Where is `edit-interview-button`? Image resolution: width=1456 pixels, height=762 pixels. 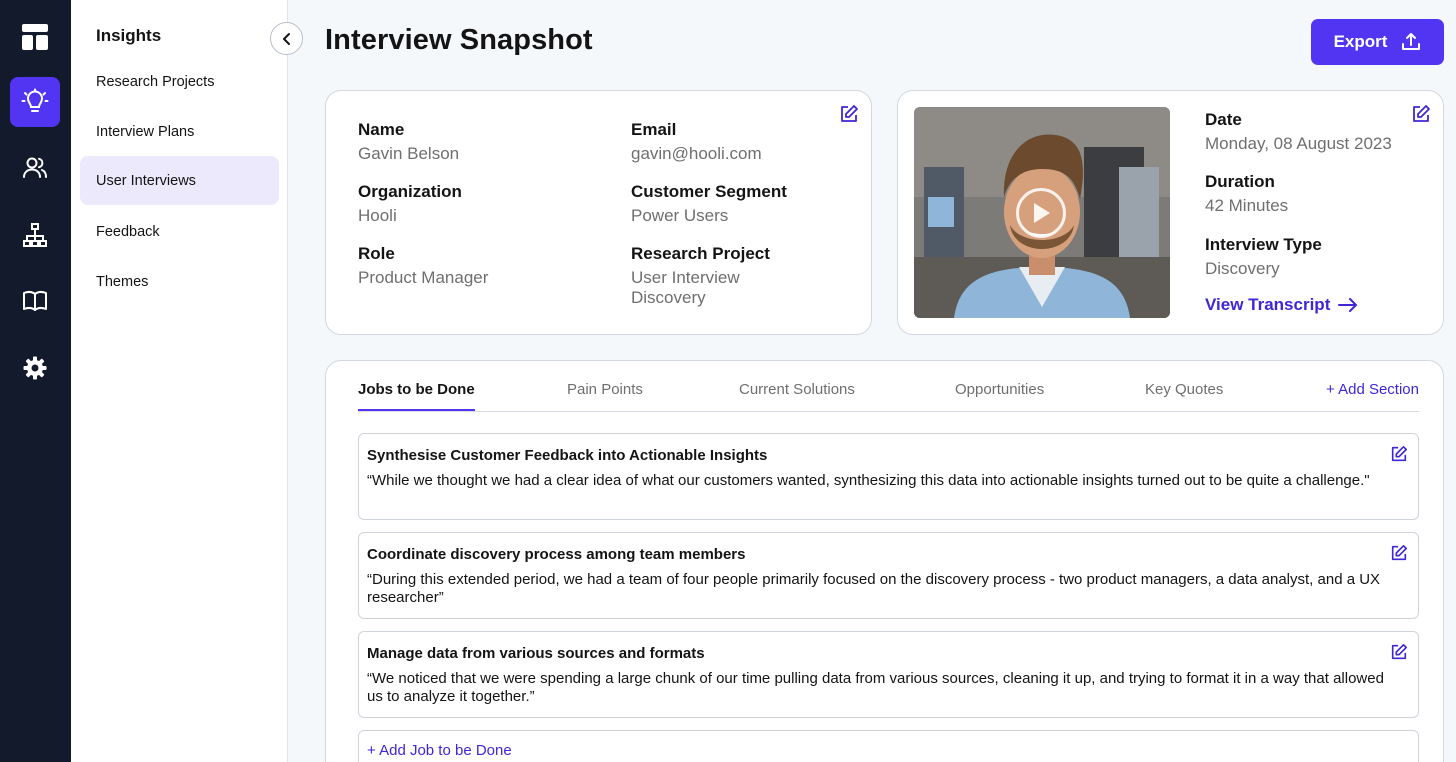
edit-interview-button is located at coordinates (1421, 114).